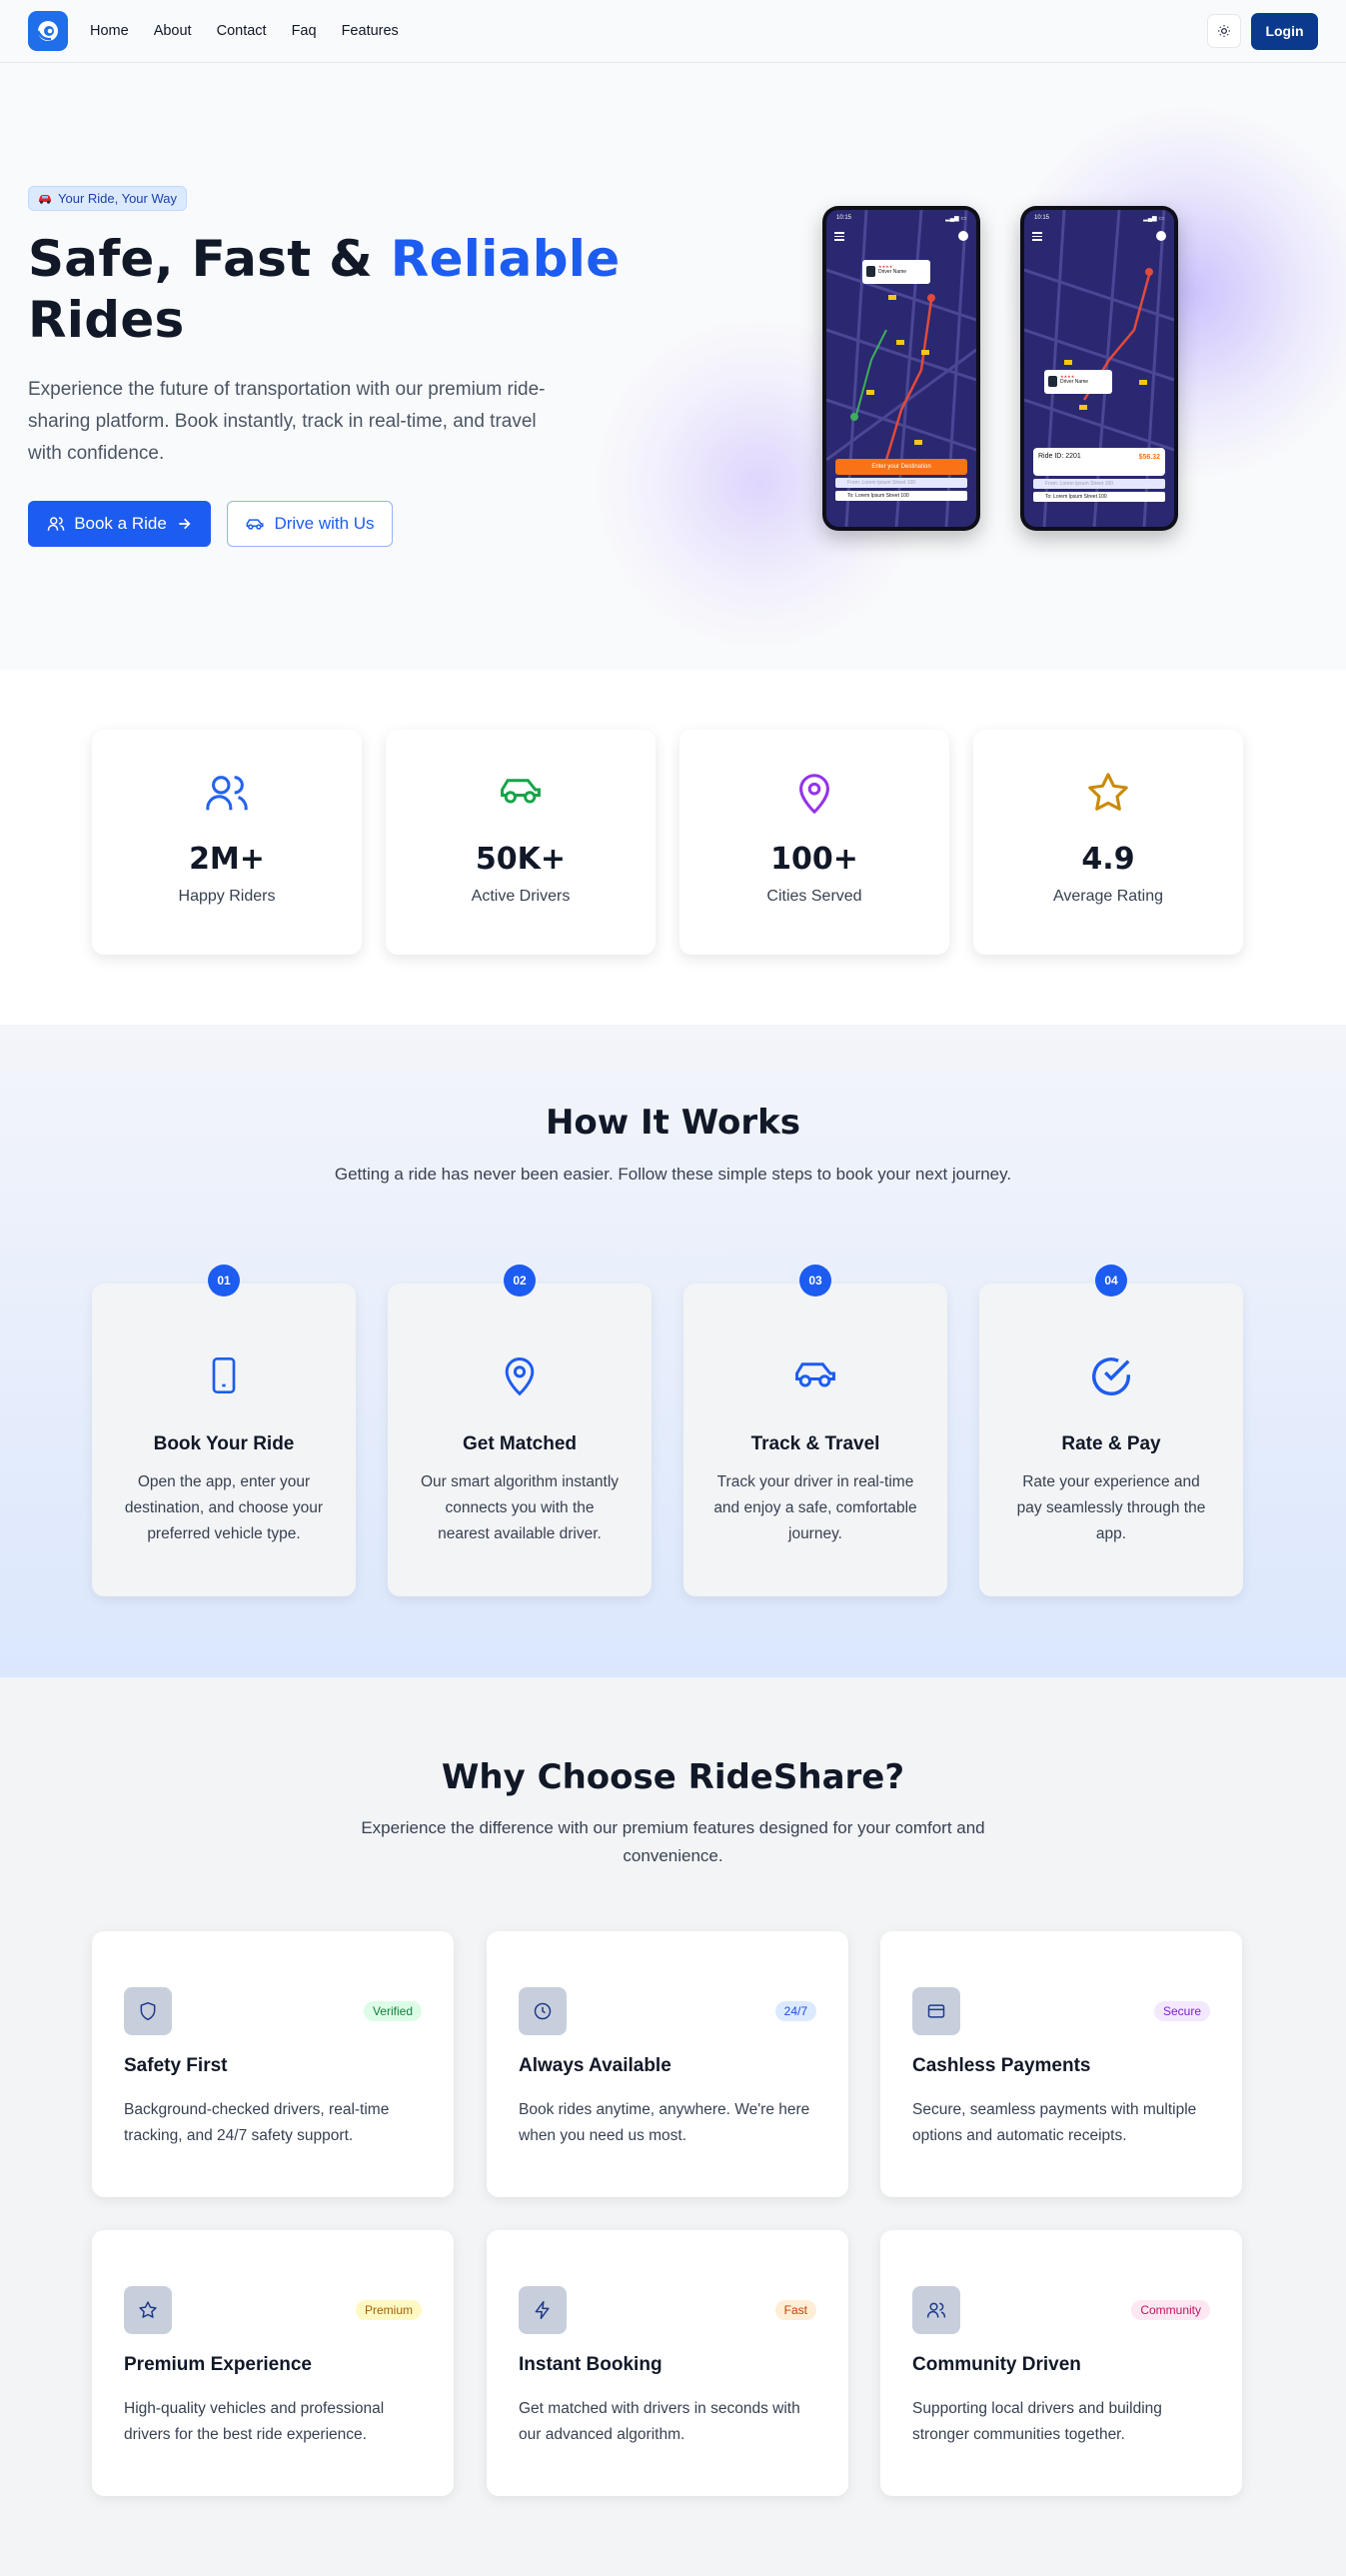  Describe the element at coordinates (795, 2310) in the screenshot. I see `feature-tag: Fast` at that location.